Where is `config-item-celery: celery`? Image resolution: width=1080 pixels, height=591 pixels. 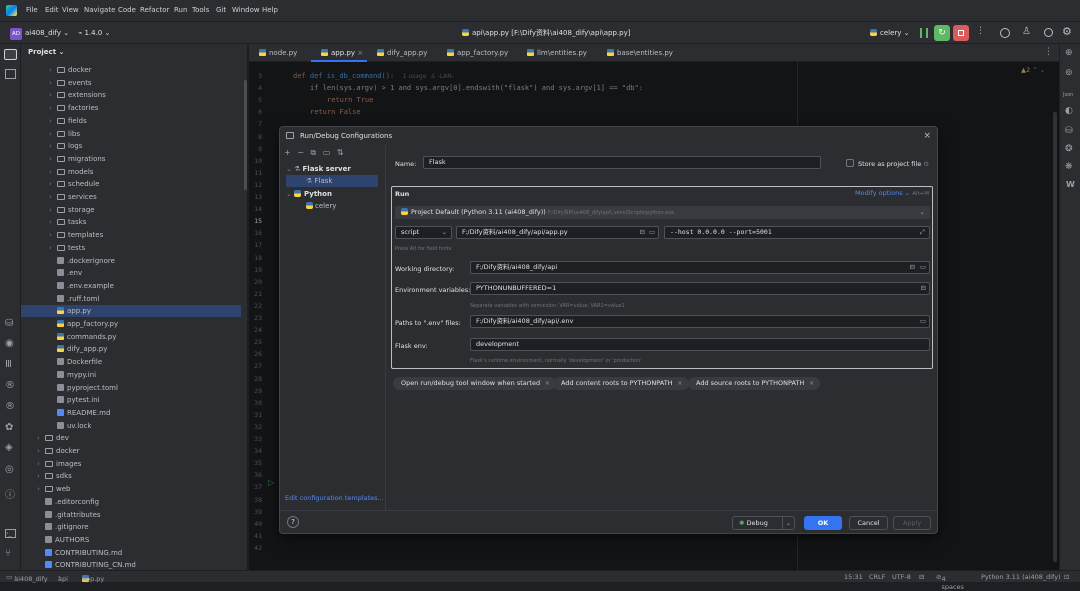
config-item-celery: celery is located at coordinates (321, 206).